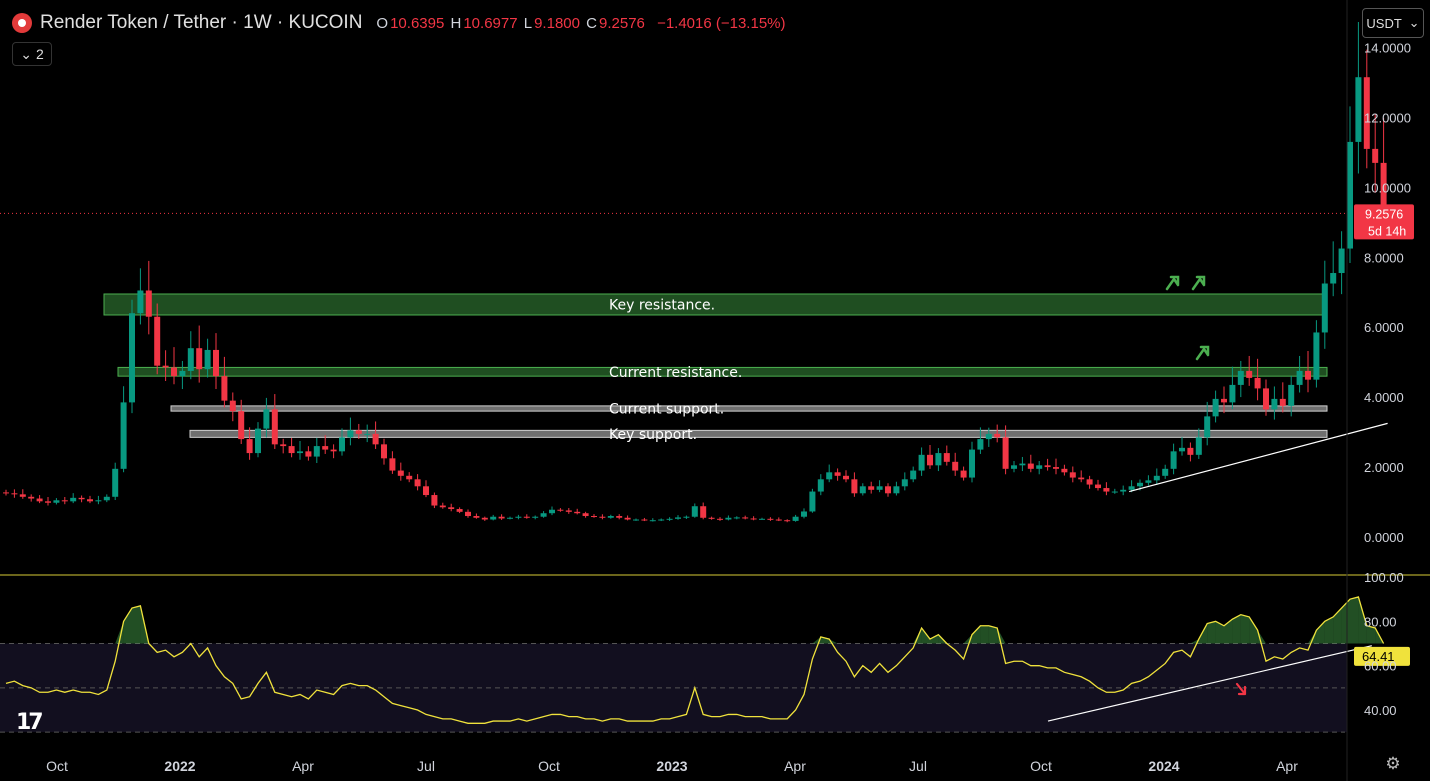 The width and height of the screenshot is (1430, 781). What do you see at coordinates (1041, 766) in the screenshot?
I see `time-tick-label: Oct` at bounding box center [1041, 766].